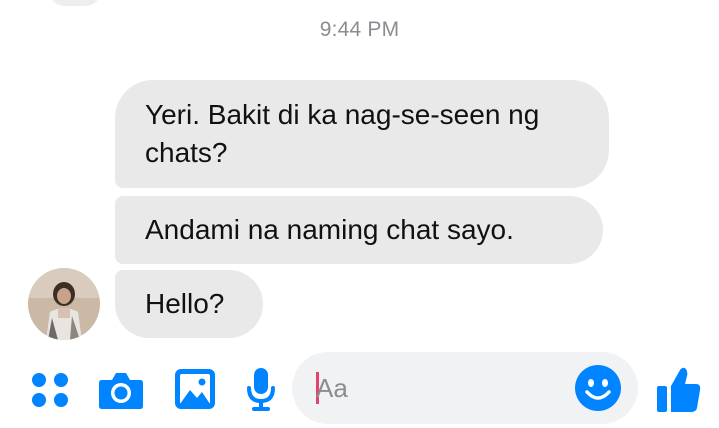 This screenshot has width=719, height=428. Describe the element at coordinates (50, 390) in the screenshot. I see `more-apps-icon` at that location.